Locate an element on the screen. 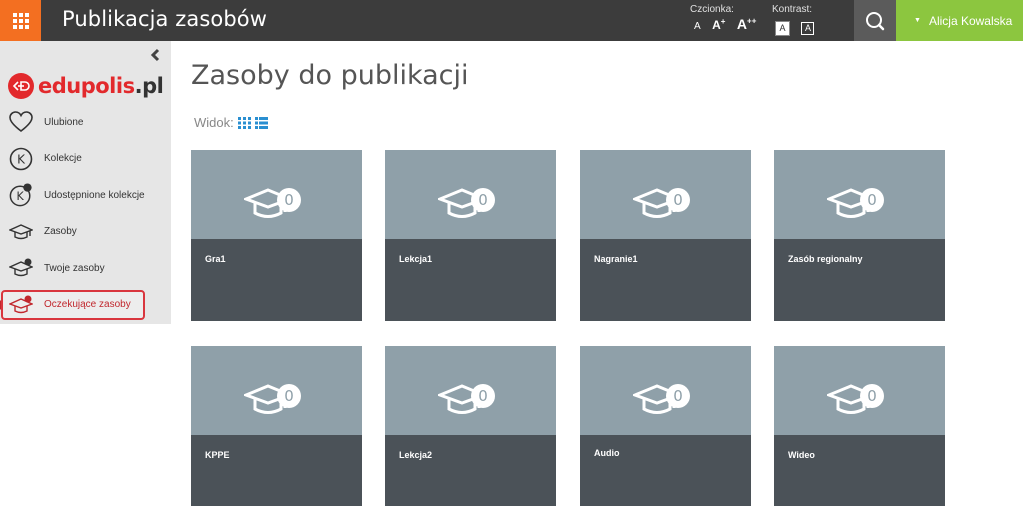 Image resolution: width=1023 pixels, height=506 pixels. sidebar-item-label: Oczekujące zasoby is located at coordinates (87, 305).